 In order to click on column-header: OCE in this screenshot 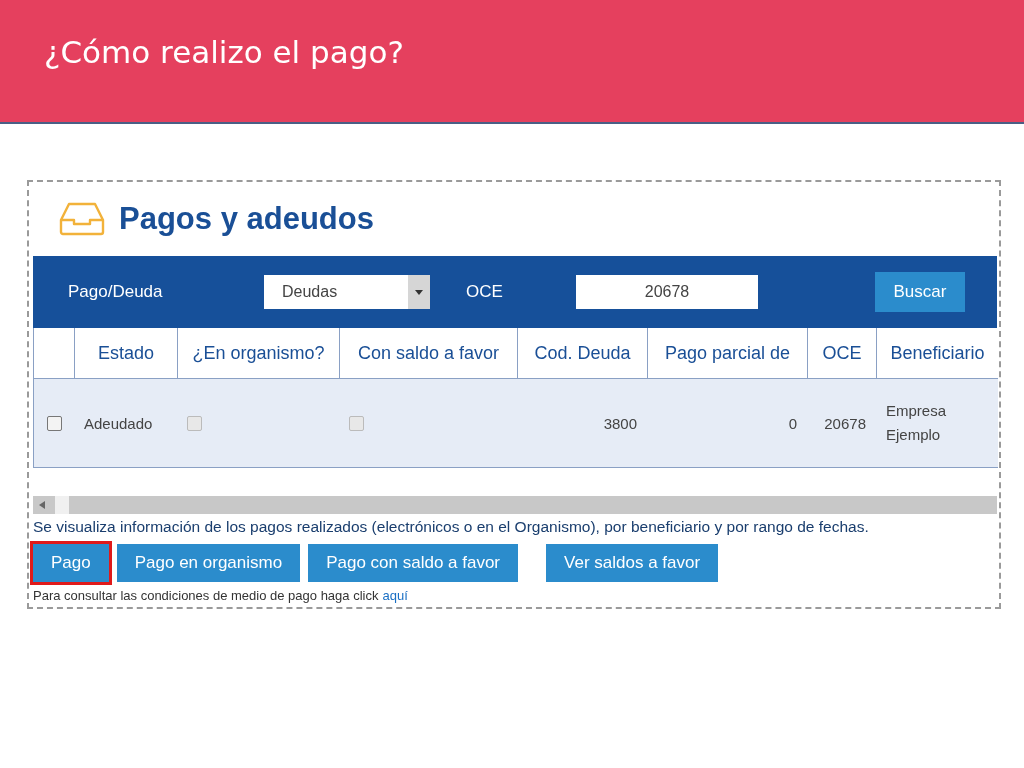, I will do `click(841, 353)`.